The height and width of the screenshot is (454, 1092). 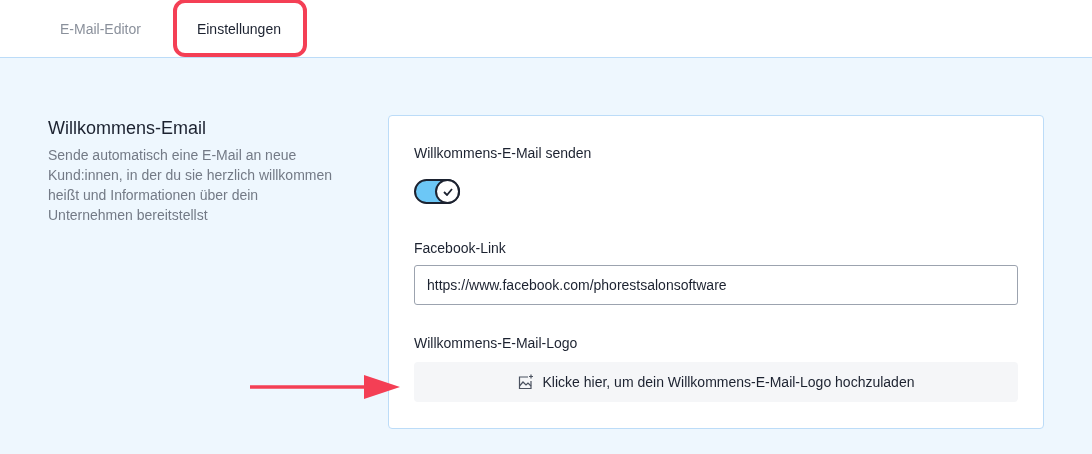 I want to click on toggle-label: Willkommens-E-Mail senden, so click(x=503, y=153).